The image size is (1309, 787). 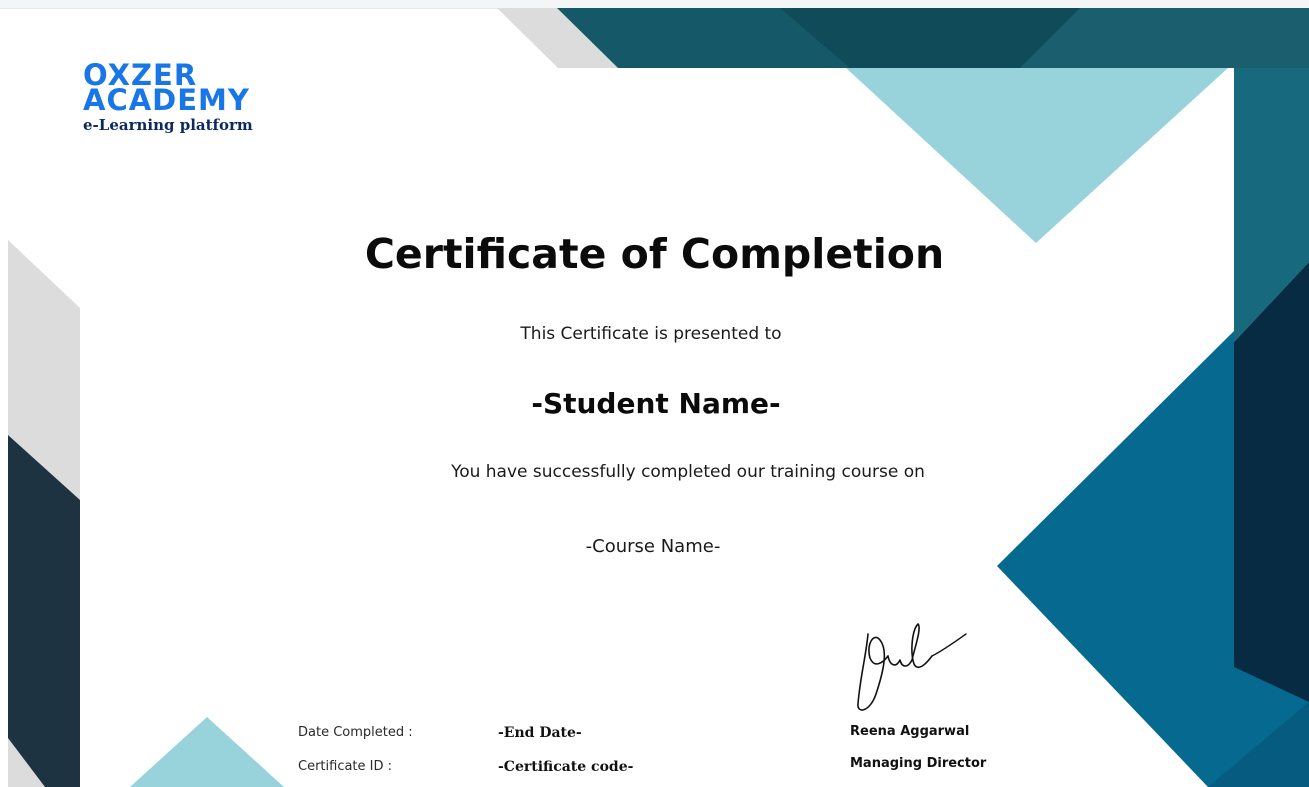 I want to click on academy-logo: OXZER ACADEMY e-Learning platform, so click(x=173, y=98).